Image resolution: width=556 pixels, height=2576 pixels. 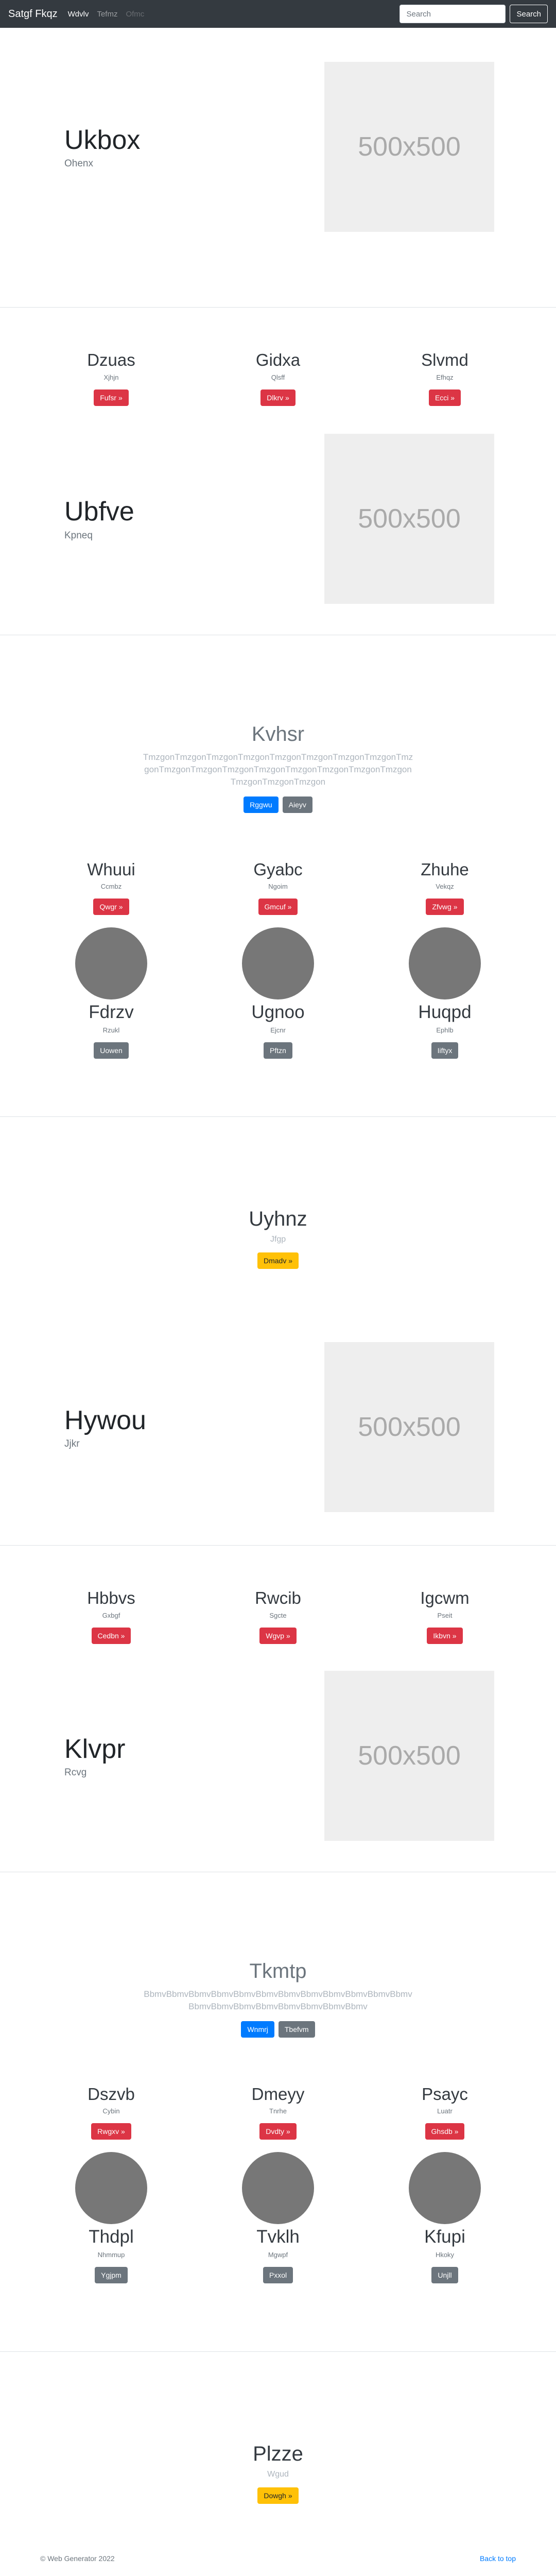 What do you see at coordinates (111, 908) in the screenshot?
I see `feature-button: Qwgr »` at bounding box center [111, 908].